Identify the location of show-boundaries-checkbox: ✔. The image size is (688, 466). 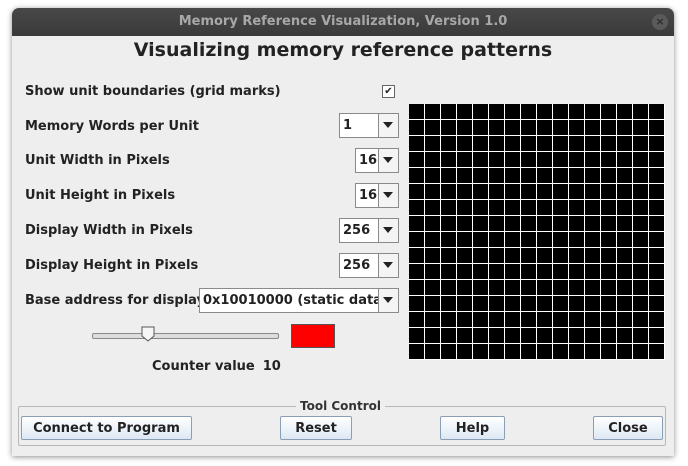
(388, 91).